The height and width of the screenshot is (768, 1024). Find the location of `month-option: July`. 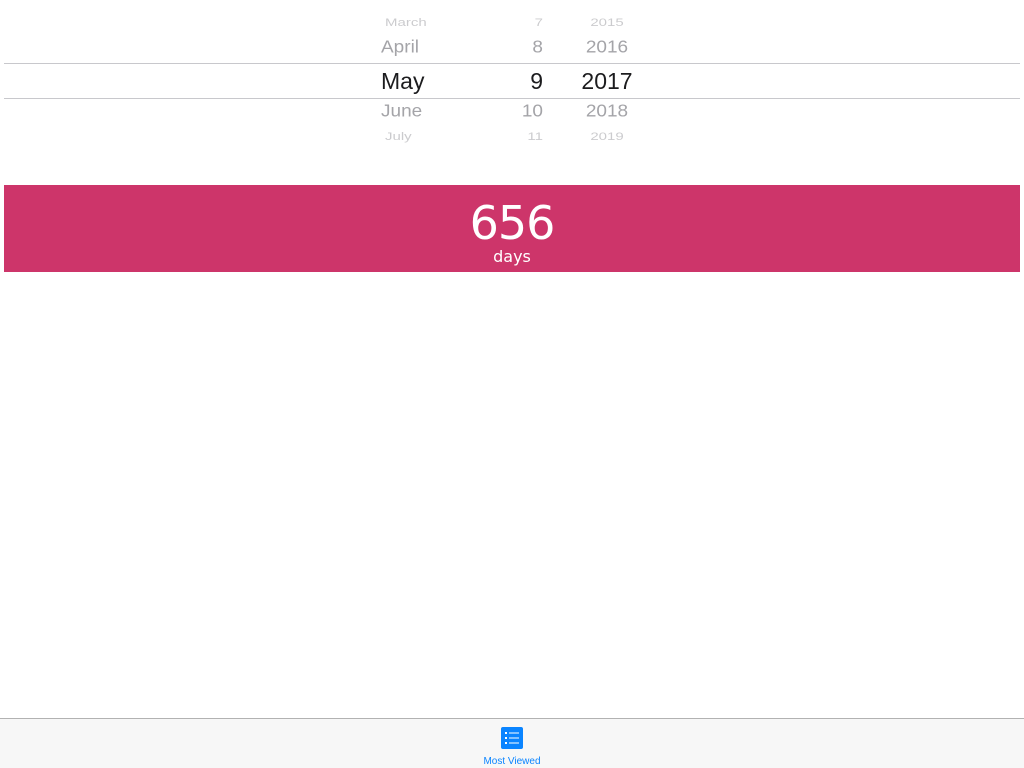

month-option: July is located at coordinates (410, 137).